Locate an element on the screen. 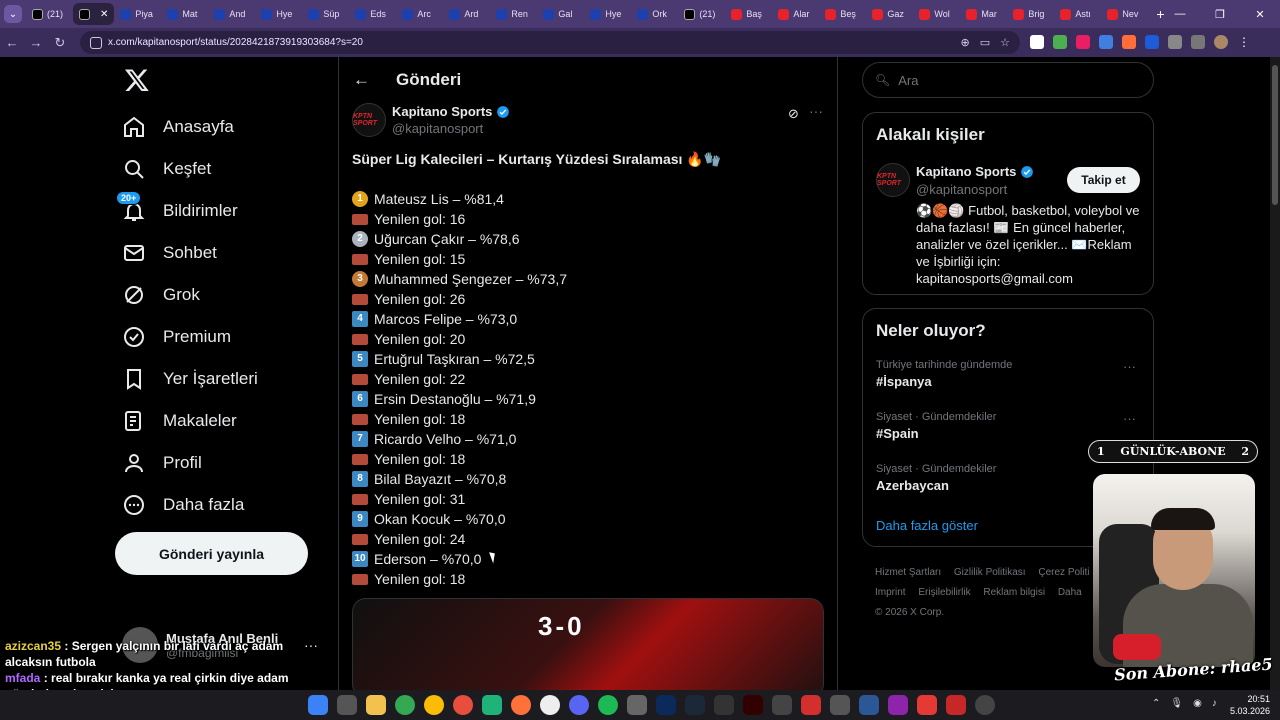  nav-item-anasayfa: Anasayfa is located at coordinates (178, 127).